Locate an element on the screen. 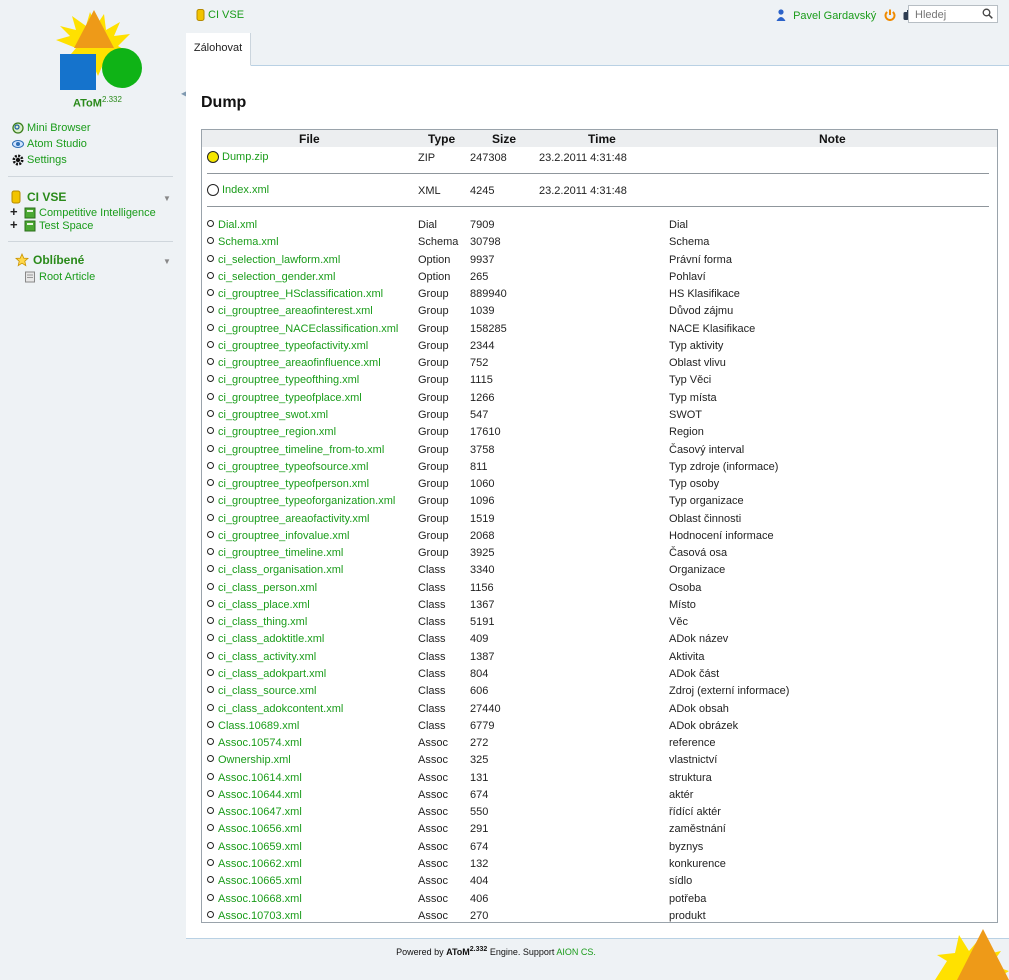  table-row: Assoc.10662.xml Assoc 132 konkurence is located at coordinates (599, 864).